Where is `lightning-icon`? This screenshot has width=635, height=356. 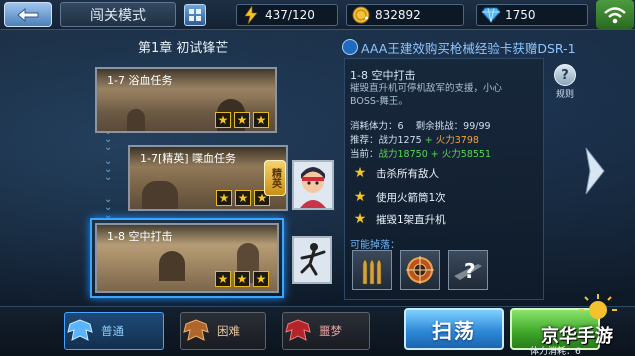
lightning-icon is located at coordinates (251, 15).